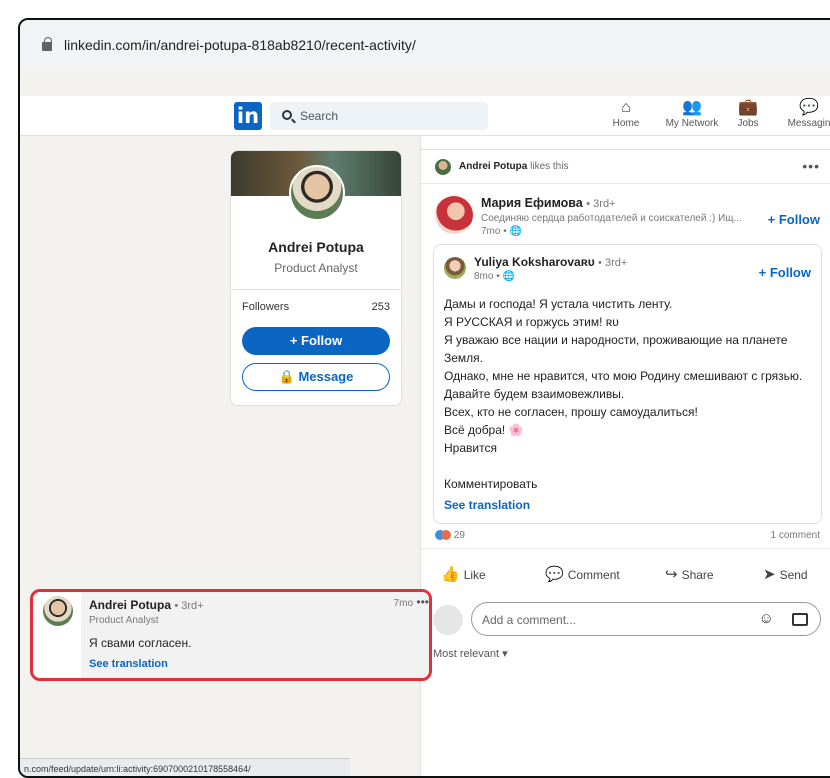  I want to click on actor-time: 7mo • 🌐, so click(501, 231).